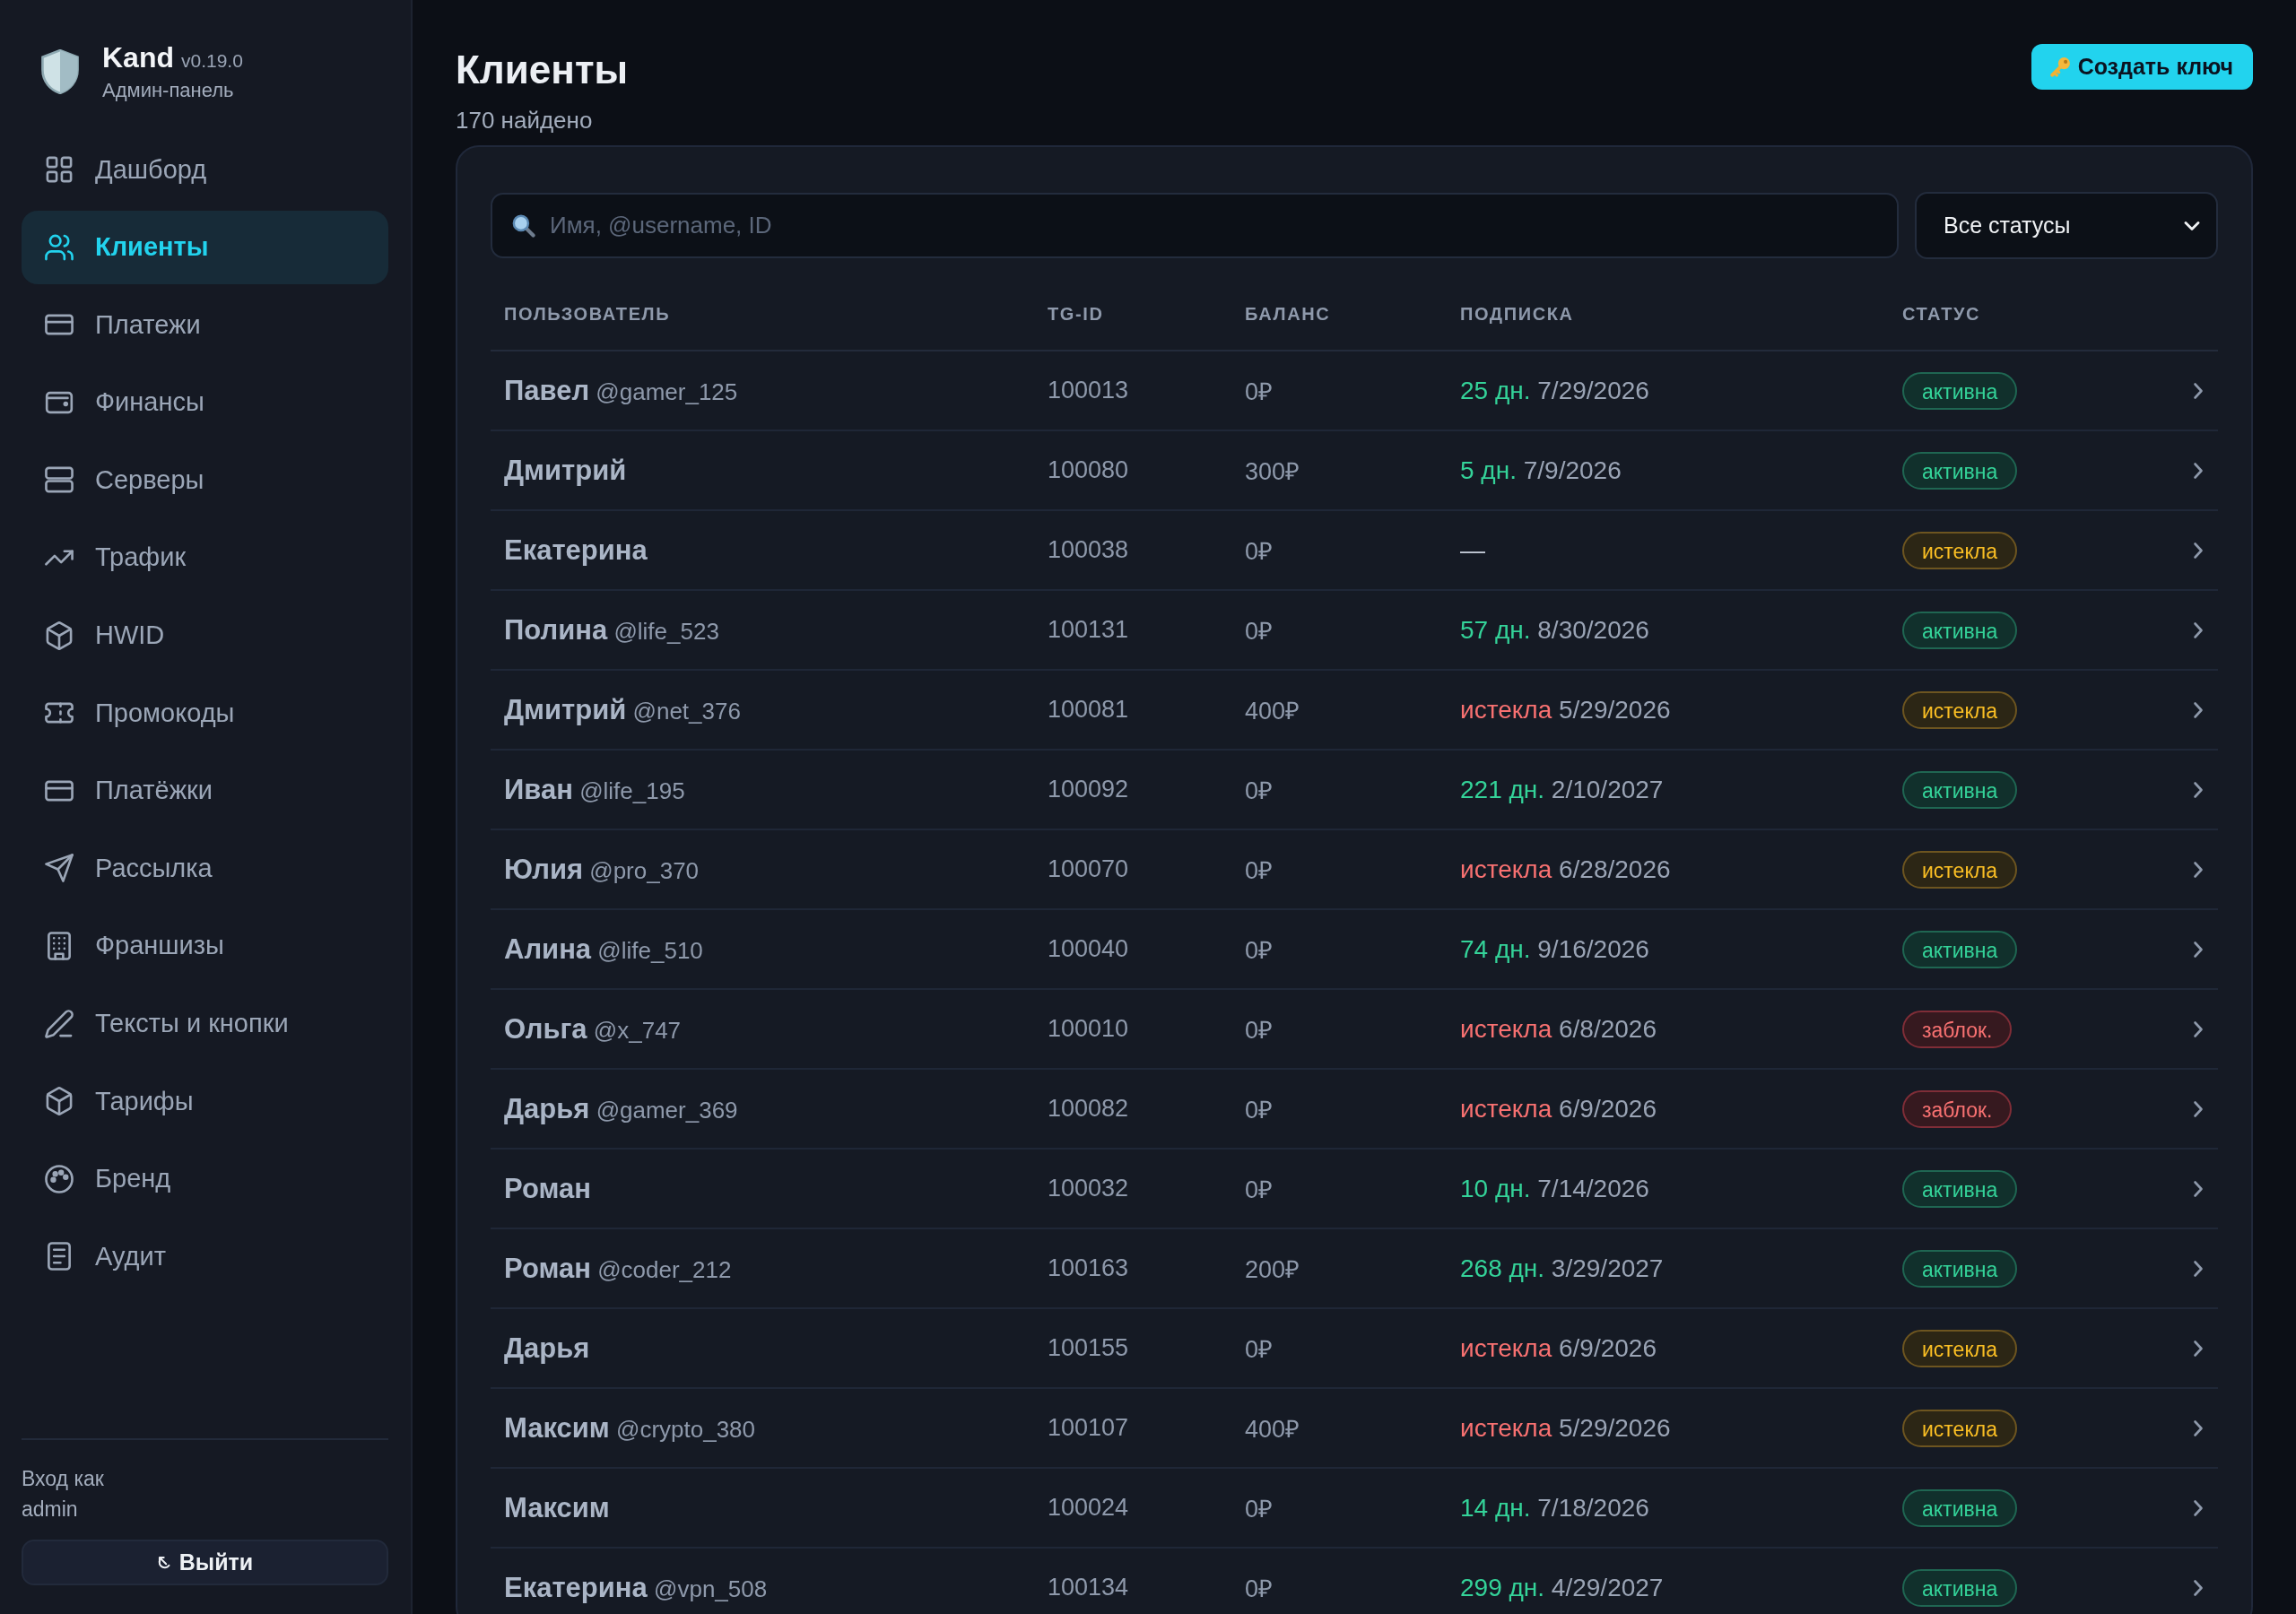  I want to click on user-cell-text: Дмитрий @net_376, so click(622, 709).